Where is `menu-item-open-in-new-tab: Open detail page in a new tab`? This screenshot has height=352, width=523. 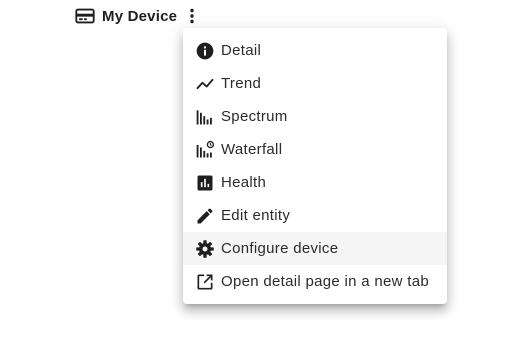
menu-item-open-in-new-tab: Open detail page in a new tab is located at coordinates (315, 281).